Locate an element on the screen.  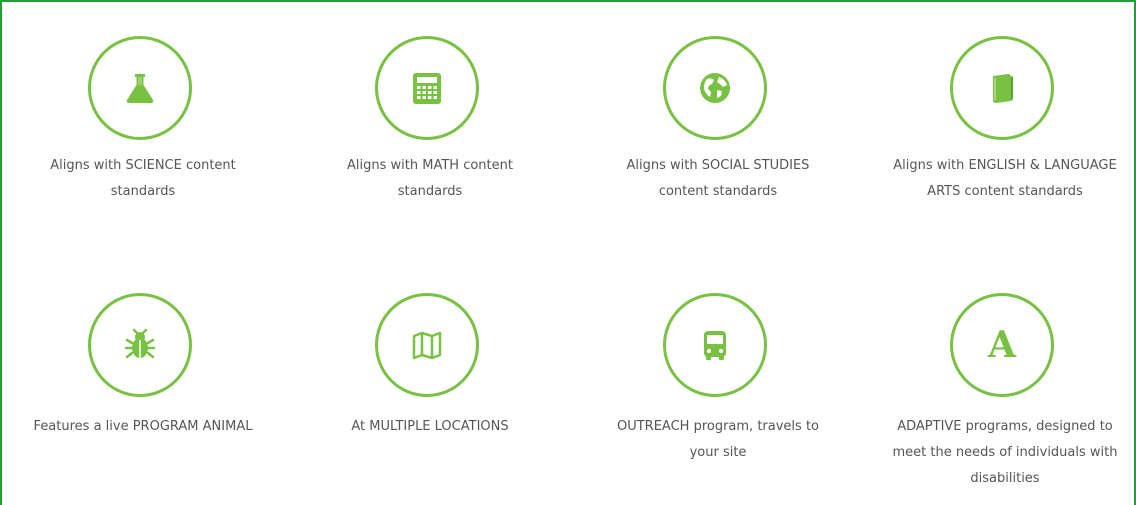
feature-program-animal-circle is located at coordinates (140, 345).